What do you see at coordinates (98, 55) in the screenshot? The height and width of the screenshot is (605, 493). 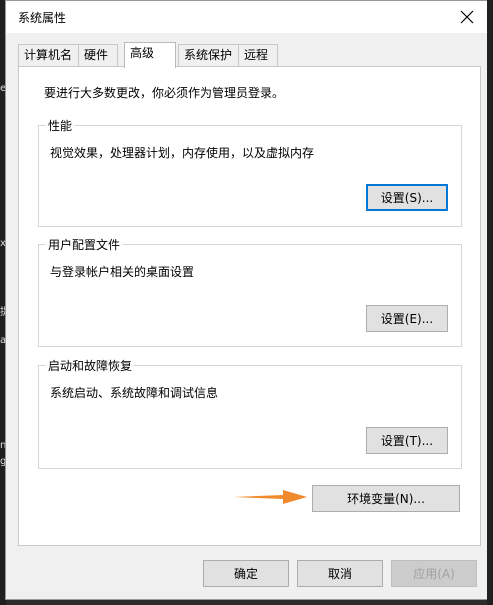 I see `tab-hardware: 硬件` at bounding box center [98, 55].